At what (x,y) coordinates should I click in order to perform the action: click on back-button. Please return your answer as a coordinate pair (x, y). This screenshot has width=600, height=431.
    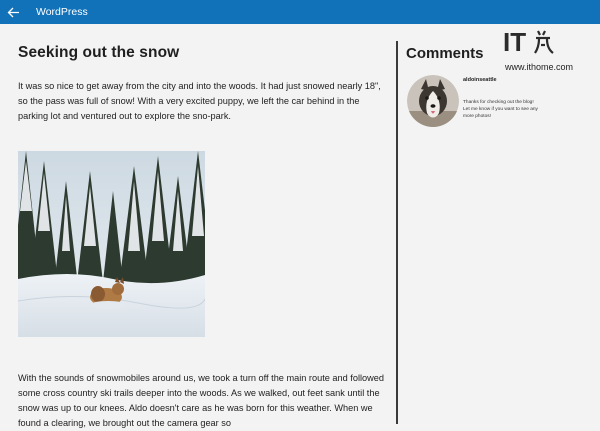
    Looking at the image, I should click on (13, 12).